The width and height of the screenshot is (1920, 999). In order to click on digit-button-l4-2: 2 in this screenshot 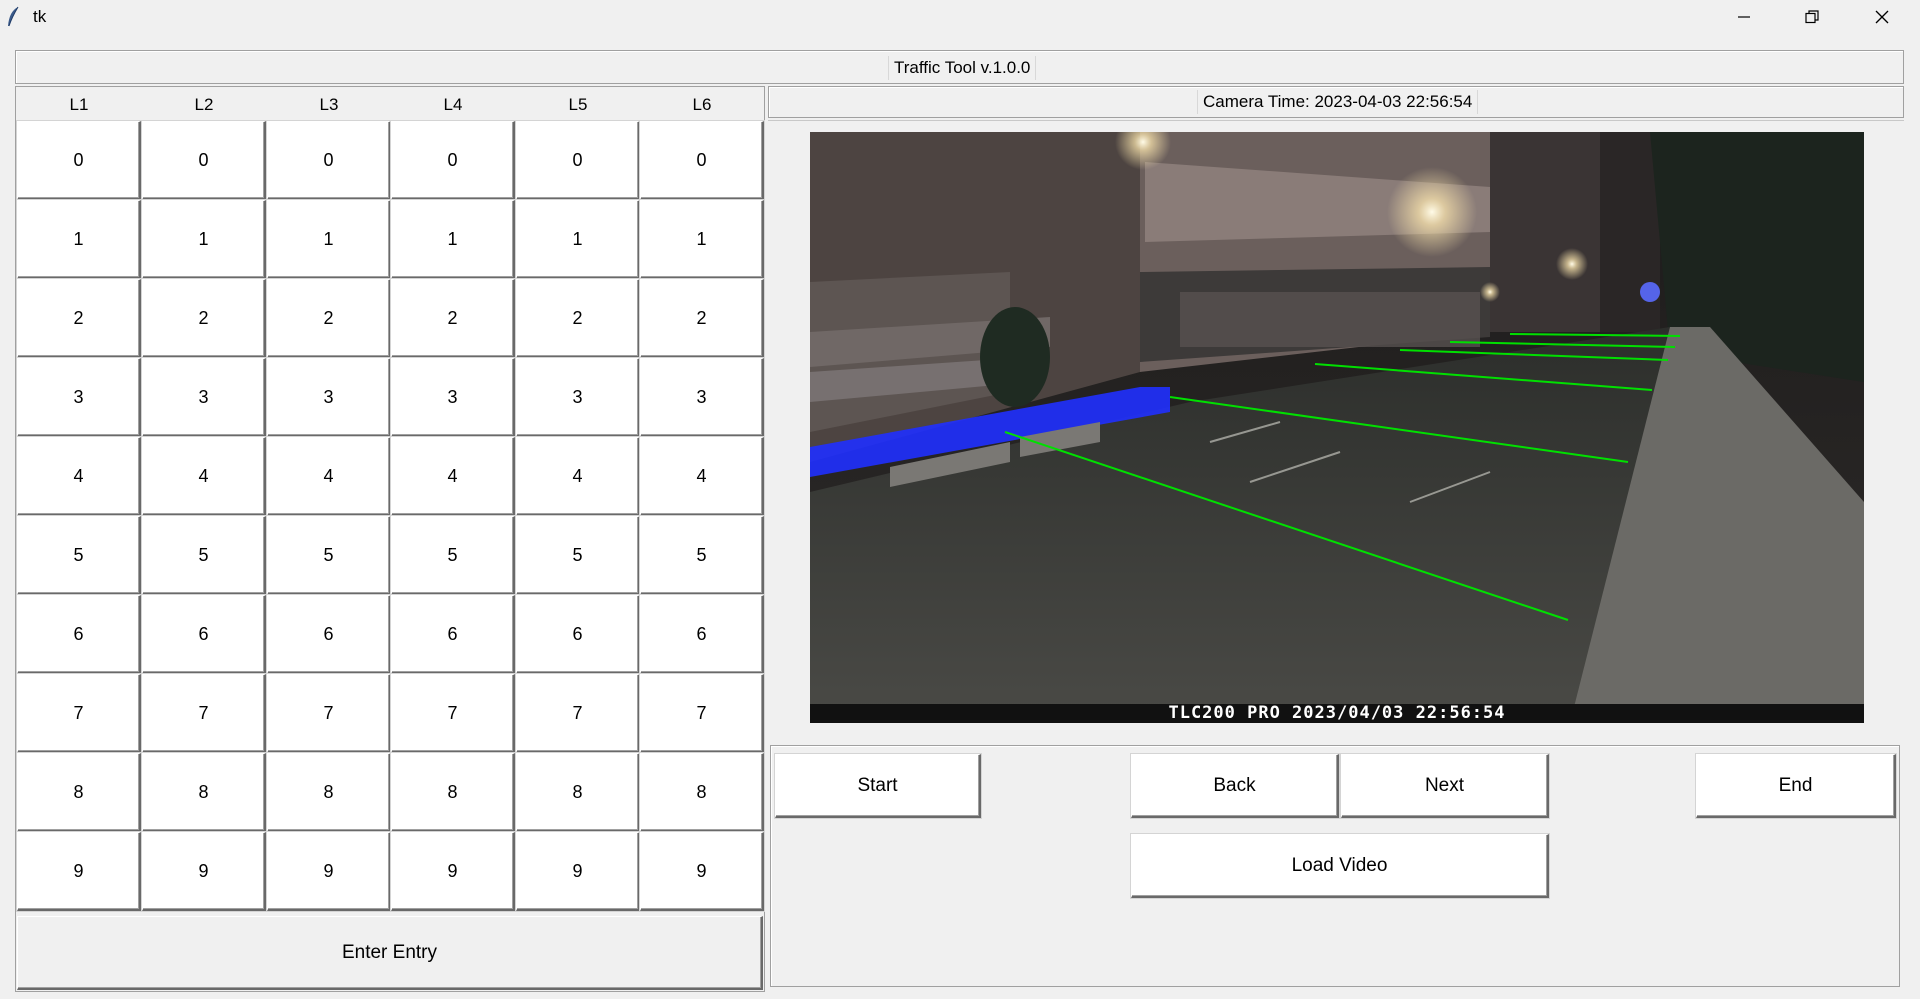, I will do `click(453, 318)`.